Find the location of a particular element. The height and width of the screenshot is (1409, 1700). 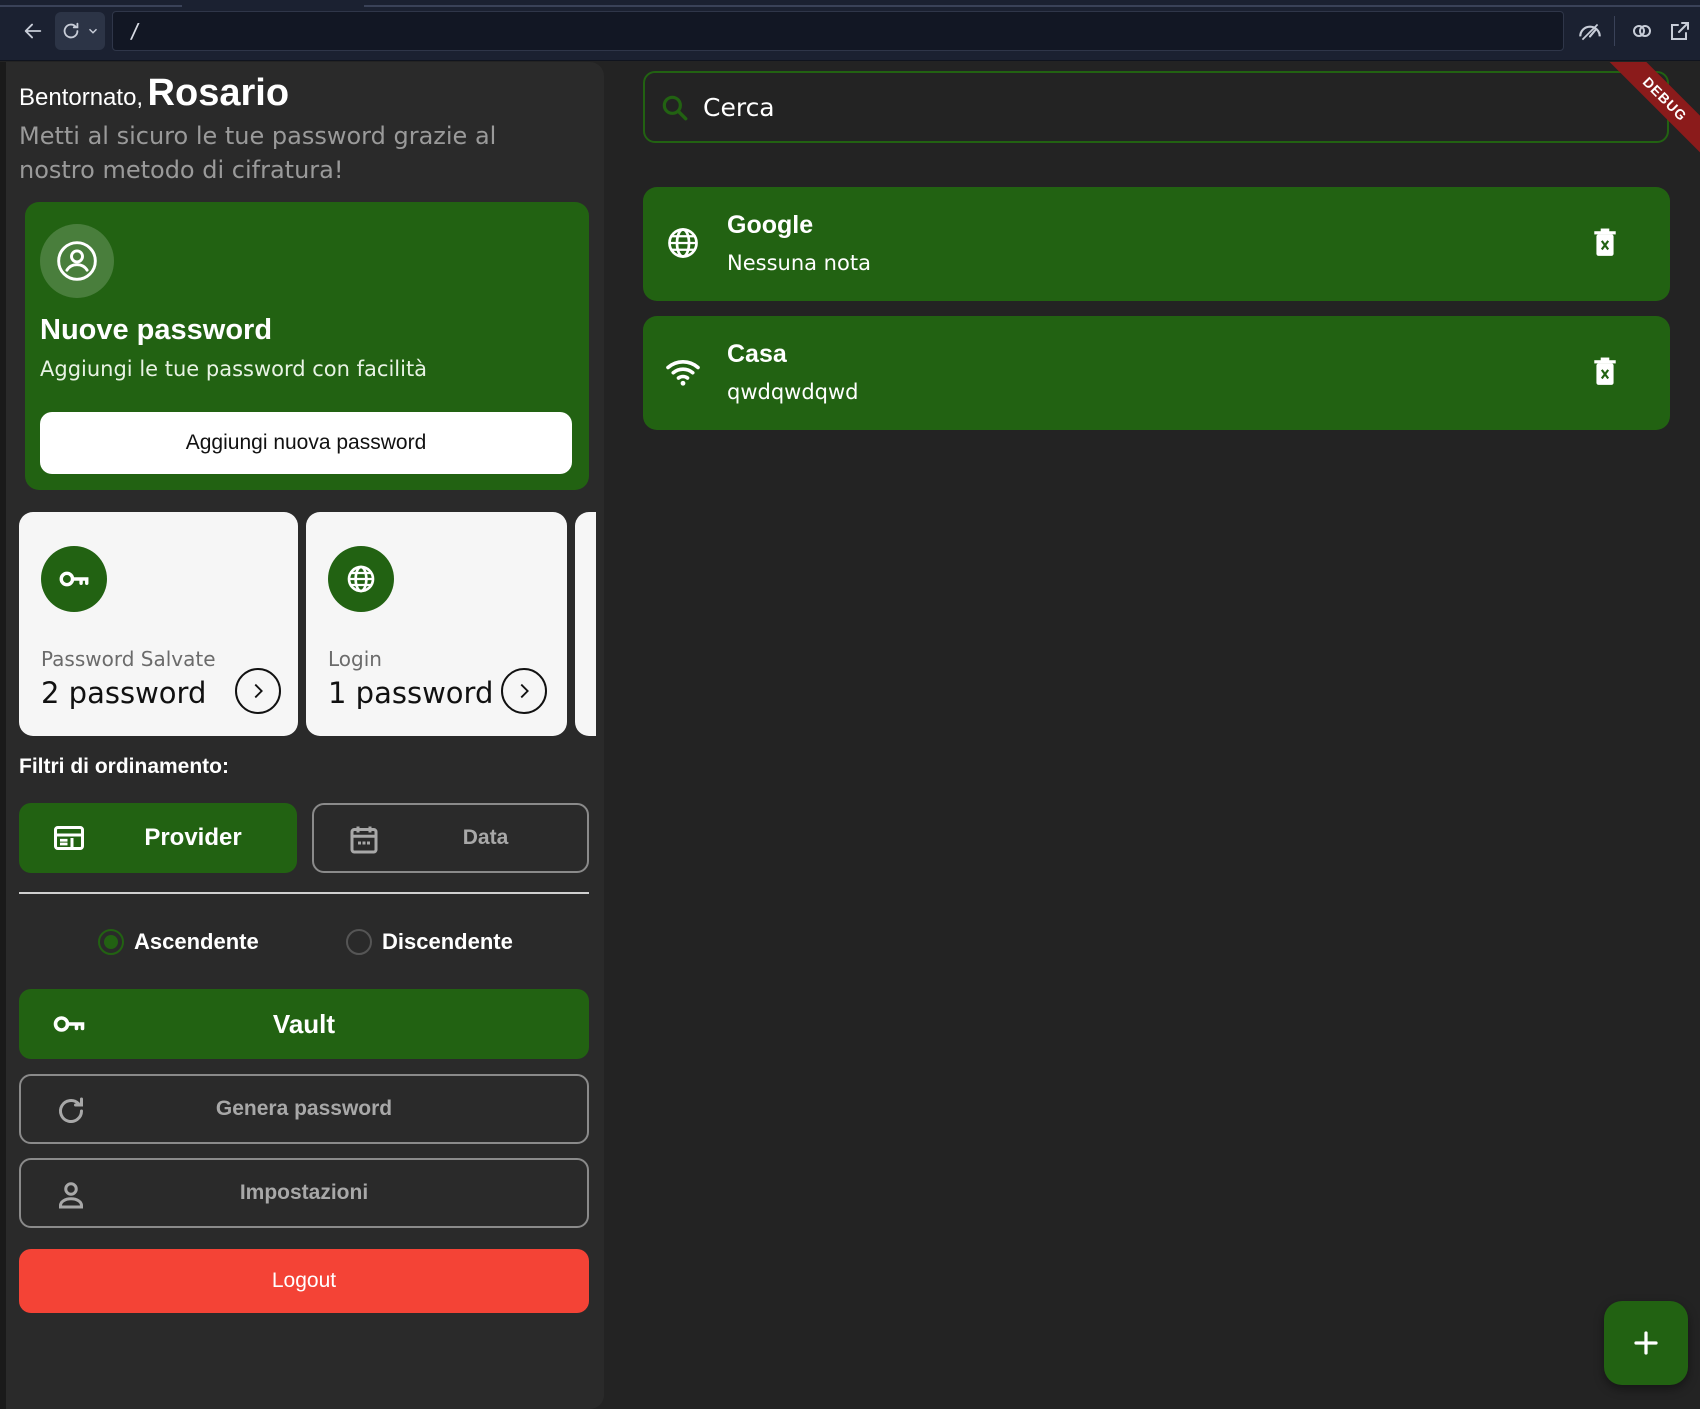

link-button is located at coordinates (1642, 31).